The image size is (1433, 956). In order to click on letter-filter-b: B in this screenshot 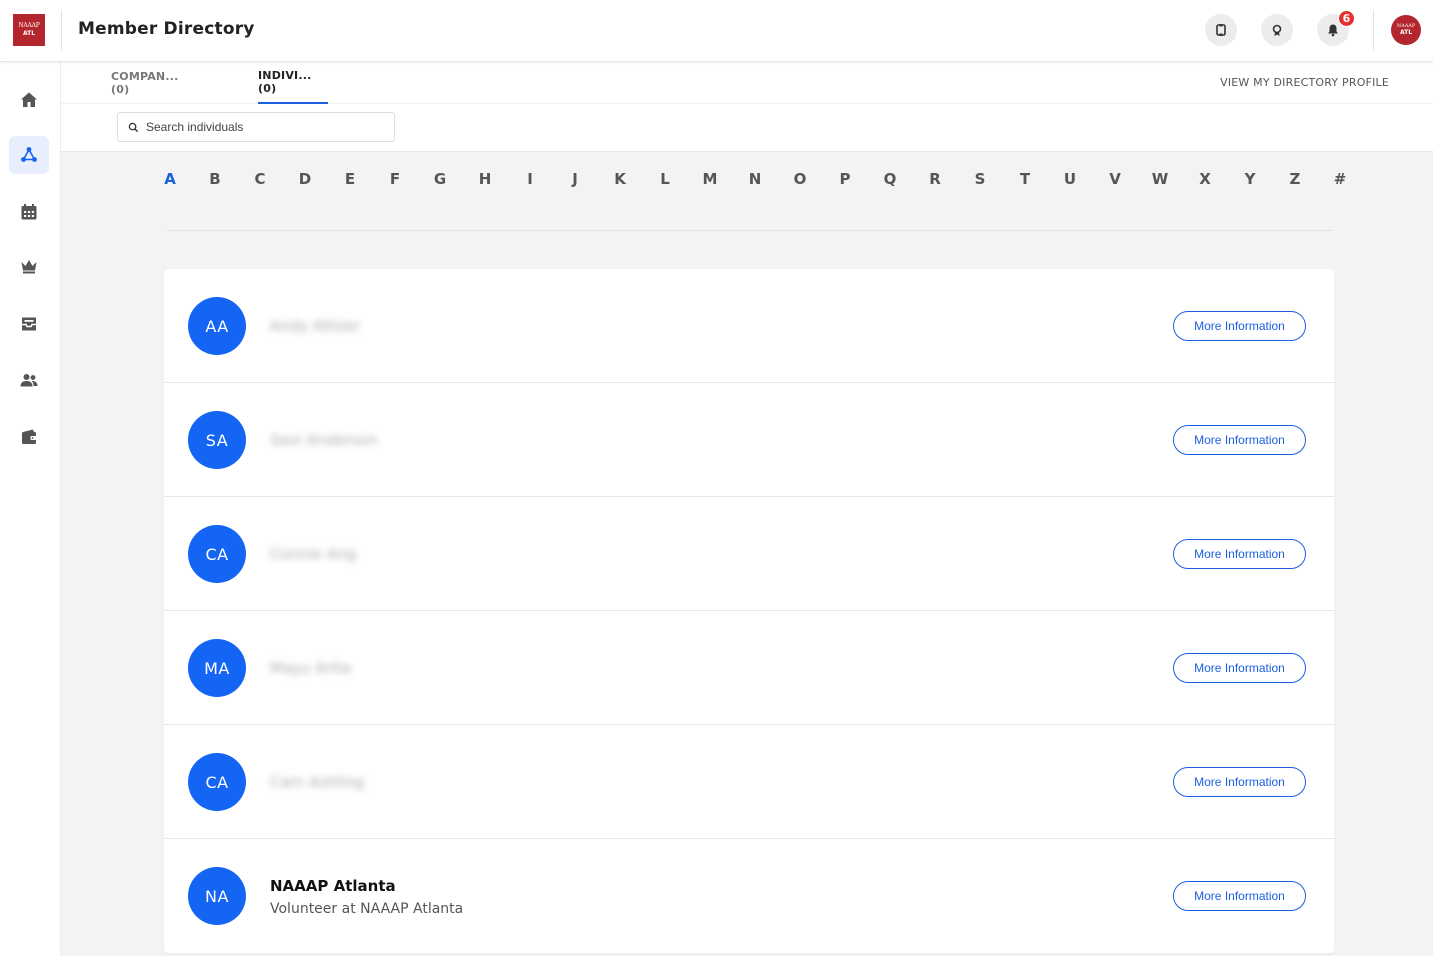, I will do `click(215, 179)`.